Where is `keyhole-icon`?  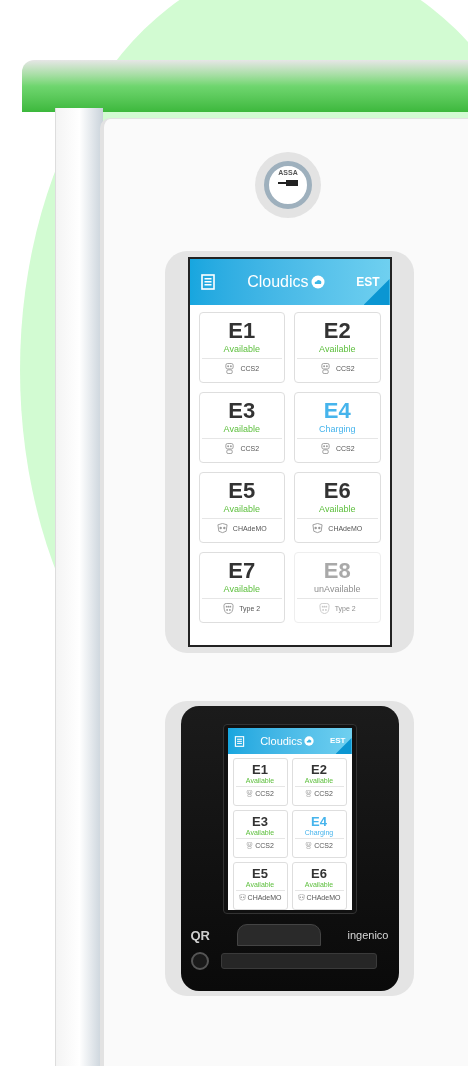 keyhole-icon is located at coordinates (288, 183).